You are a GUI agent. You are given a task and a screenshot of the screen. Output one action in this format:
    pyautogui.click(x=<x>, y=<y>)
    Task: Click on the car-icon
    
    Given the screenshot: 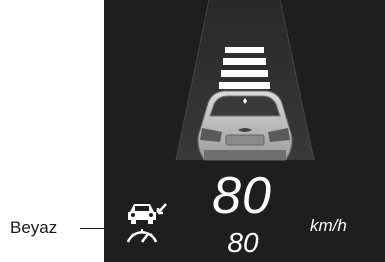 What is the action you would take?
    pyautogui.click(x=245, y=125)
    